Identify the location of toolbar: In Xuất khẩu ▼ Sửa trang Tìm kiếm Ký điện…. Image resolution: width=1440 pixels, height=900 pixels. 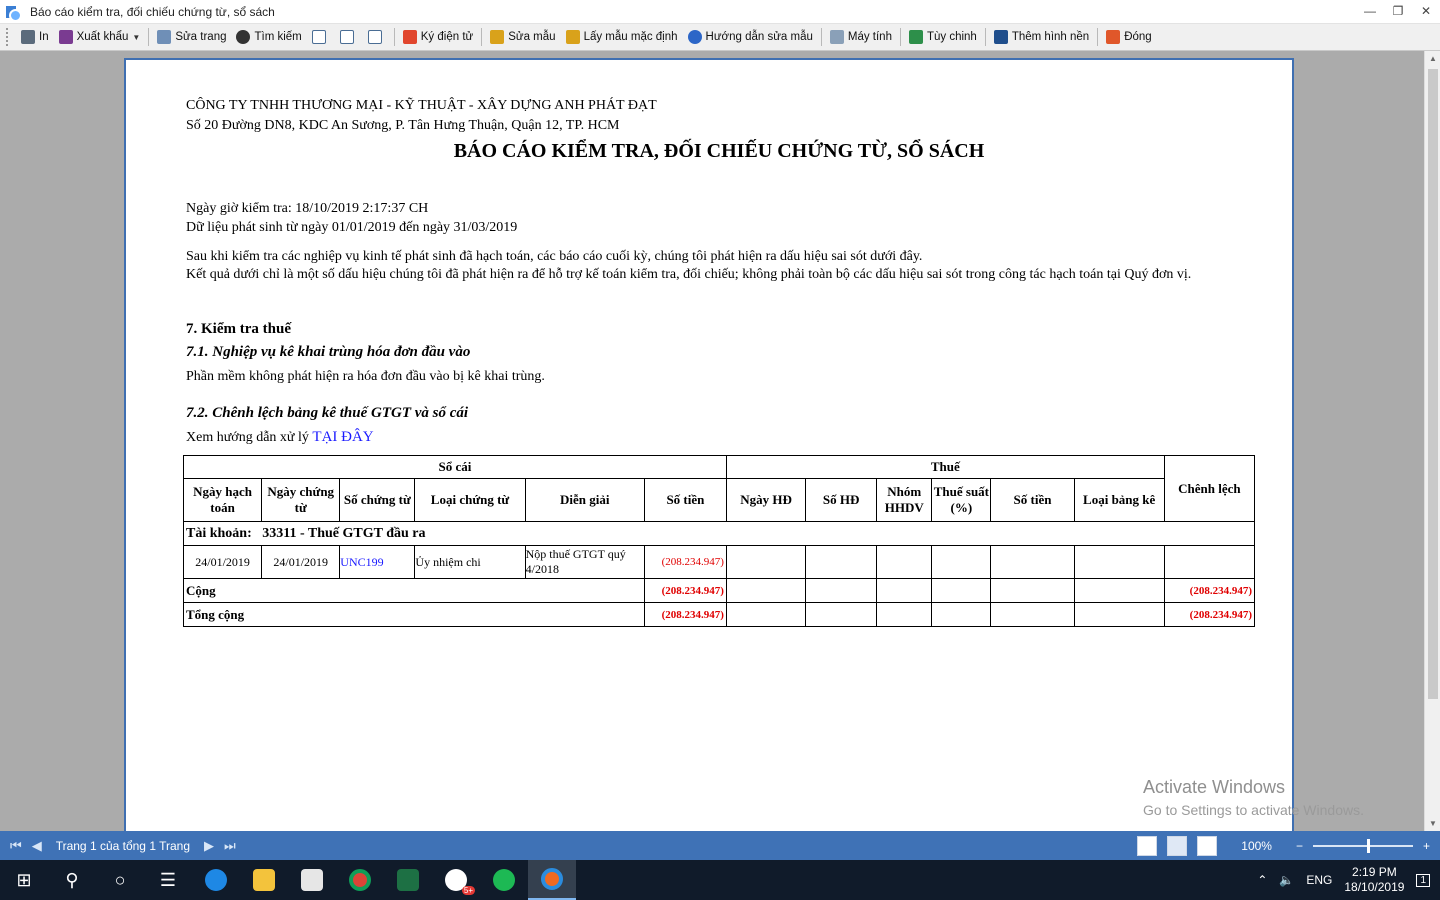
(720, 37).